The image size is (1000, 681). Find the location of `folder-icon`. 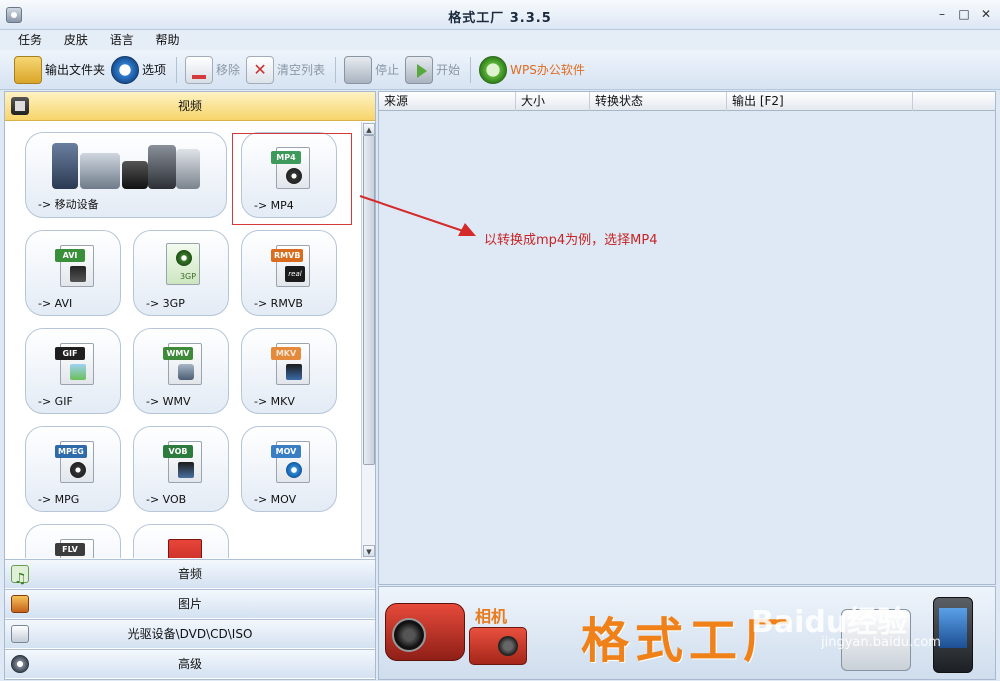

folder-icon is located at coordinates (28, 69).